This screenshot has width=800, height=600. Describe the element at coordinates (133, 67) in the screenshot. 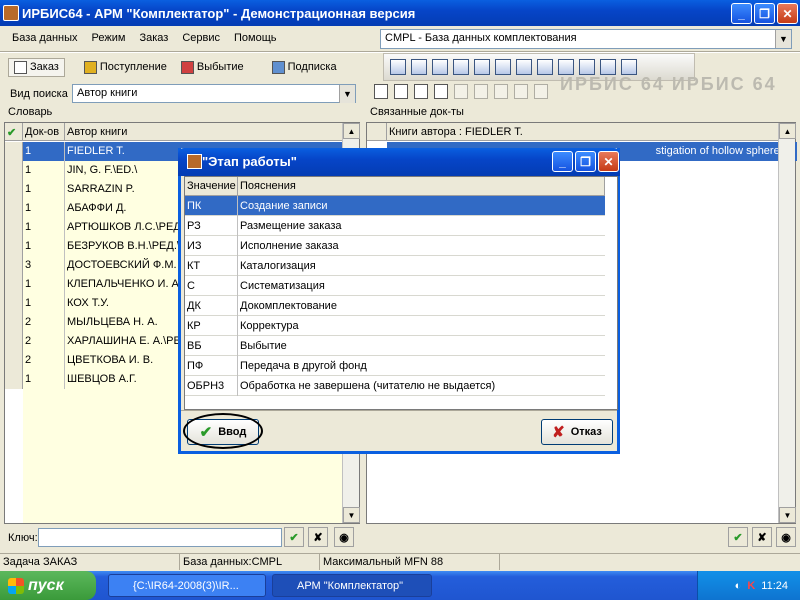

I see `tab-receipt-label: Поступление` at that location.